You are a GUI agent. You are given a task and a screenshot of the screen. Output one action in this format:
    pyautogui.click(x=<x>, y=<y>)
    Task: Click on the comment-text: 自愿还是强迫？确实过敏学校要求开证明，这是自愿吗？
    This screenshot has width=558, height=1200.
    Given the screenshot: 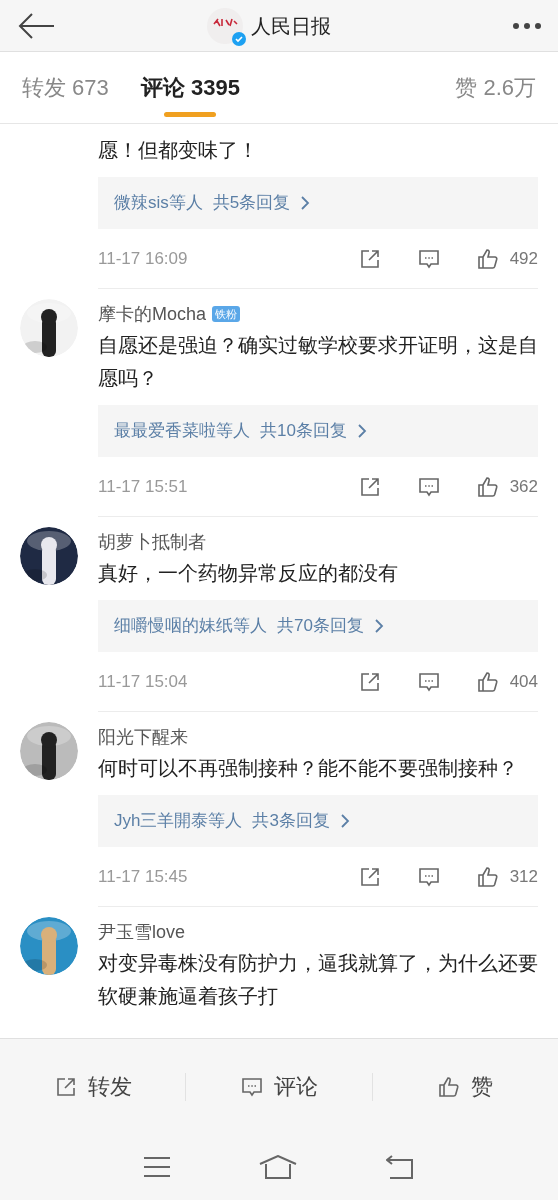 What is the action you would take?
    pyautogui.click(x=318, y=362)
    